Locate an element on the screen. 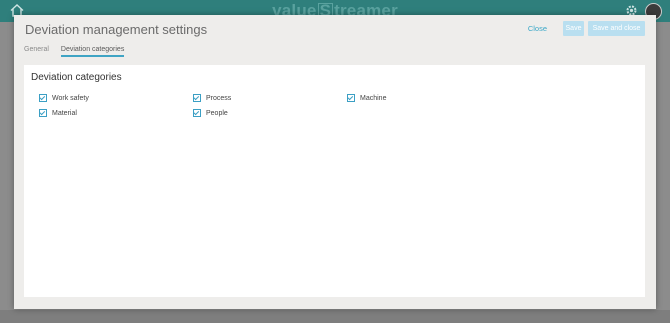  save-button: Save is located at coordinates (573, 28).